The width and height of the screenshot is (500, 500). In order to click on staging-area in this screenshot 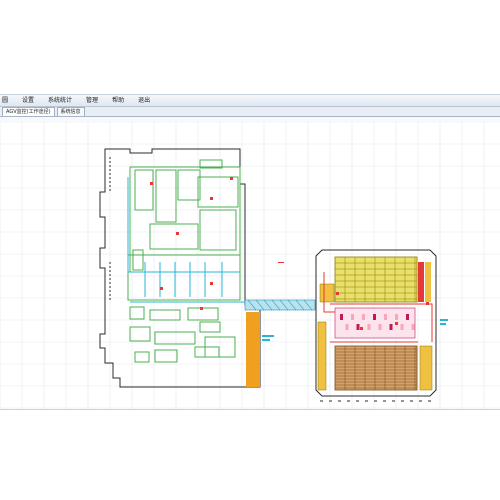, I will do `click(375, 323)`.